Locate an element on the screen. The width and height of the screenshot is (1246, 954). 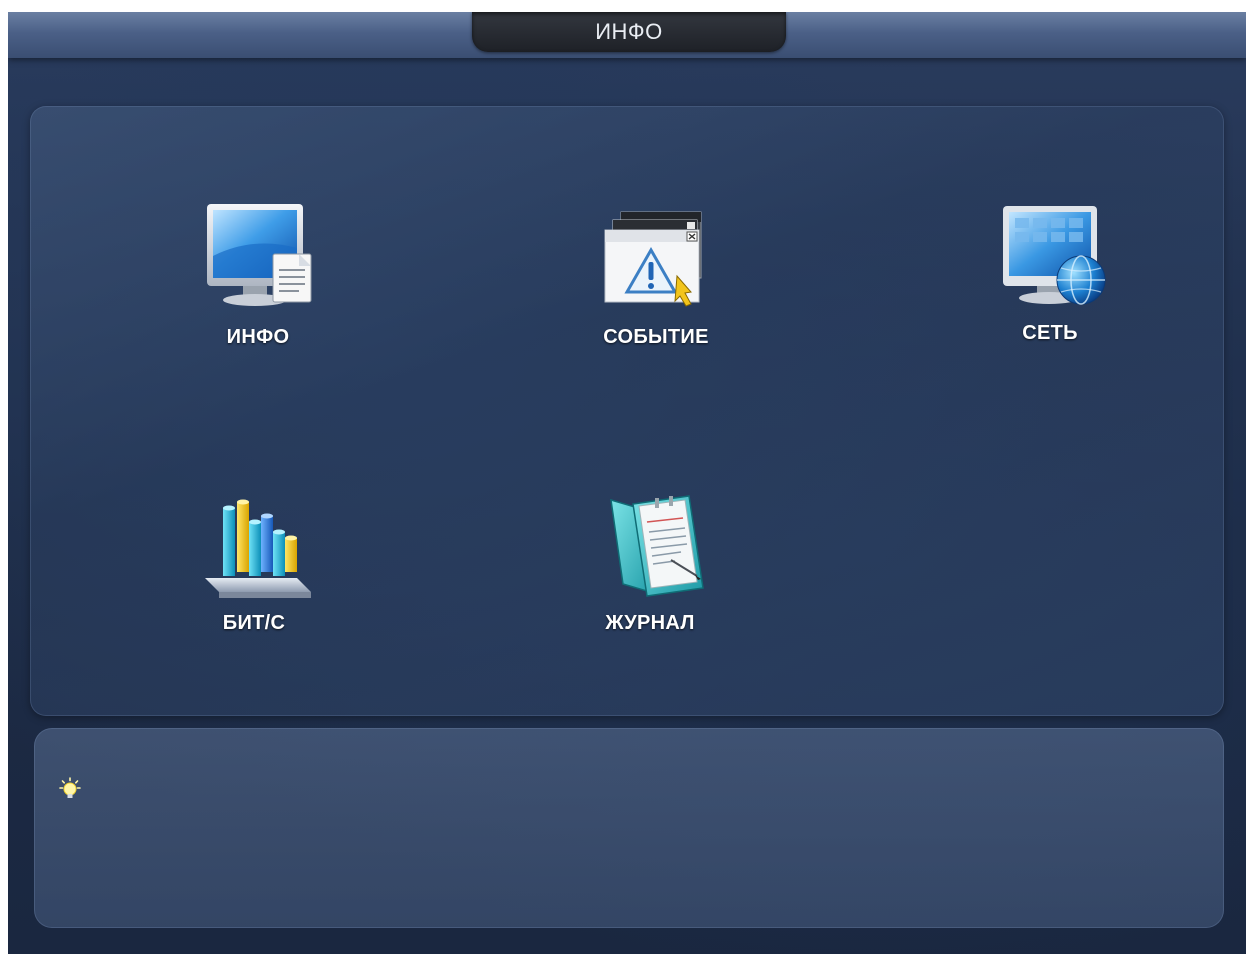
menu-item-label: ЖУРНАЛ is located at coordinates (650, 623).